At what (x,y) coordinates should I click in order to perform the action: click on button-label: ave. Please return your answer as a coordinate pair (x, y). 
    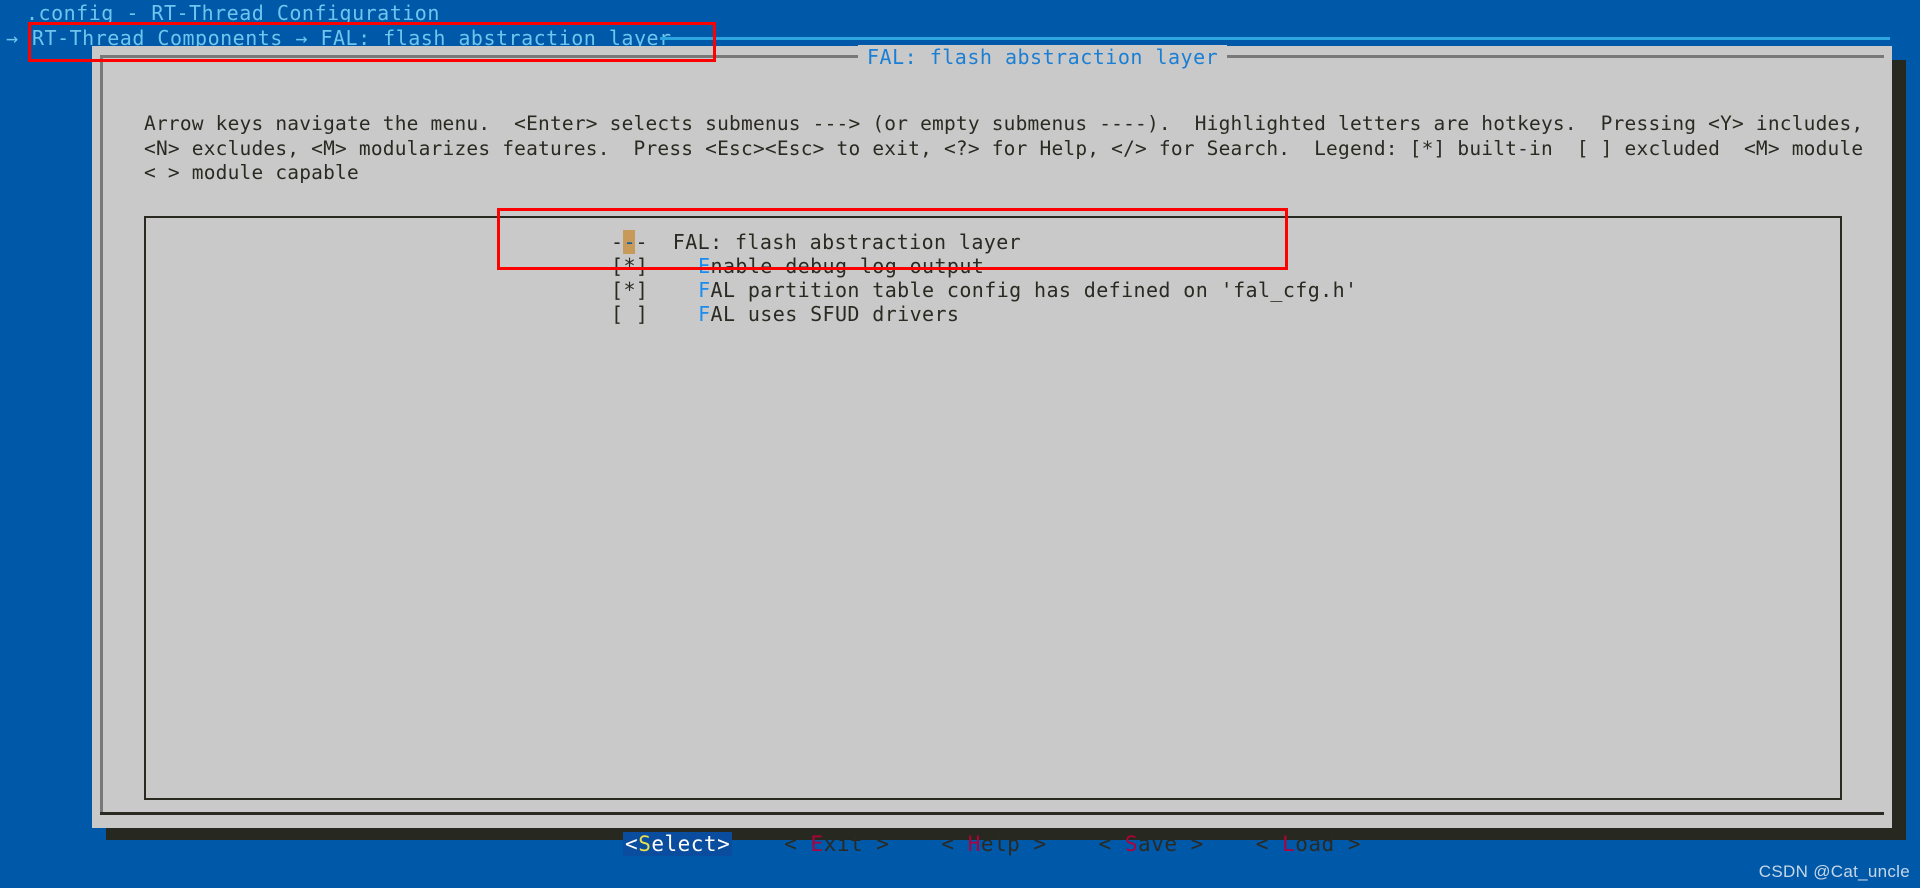
    Looking at the image, I should click on (1158, 844).